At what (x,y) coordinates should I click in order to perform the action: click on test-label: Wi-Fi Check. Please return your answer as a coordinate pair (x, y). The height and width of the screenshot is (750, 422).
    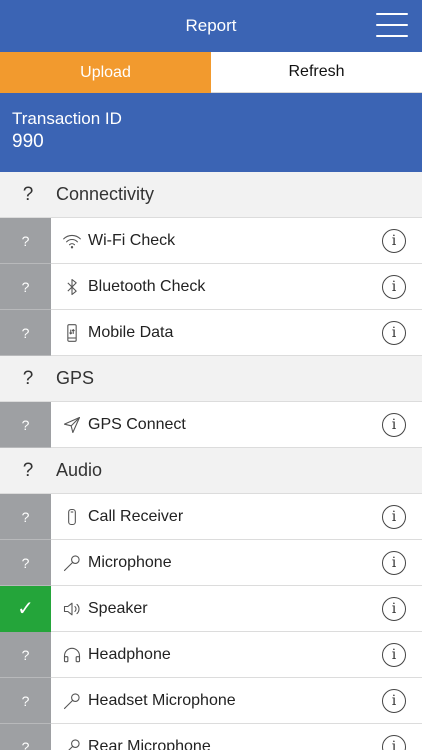
    Looking at the image, I should click on (132, 240).